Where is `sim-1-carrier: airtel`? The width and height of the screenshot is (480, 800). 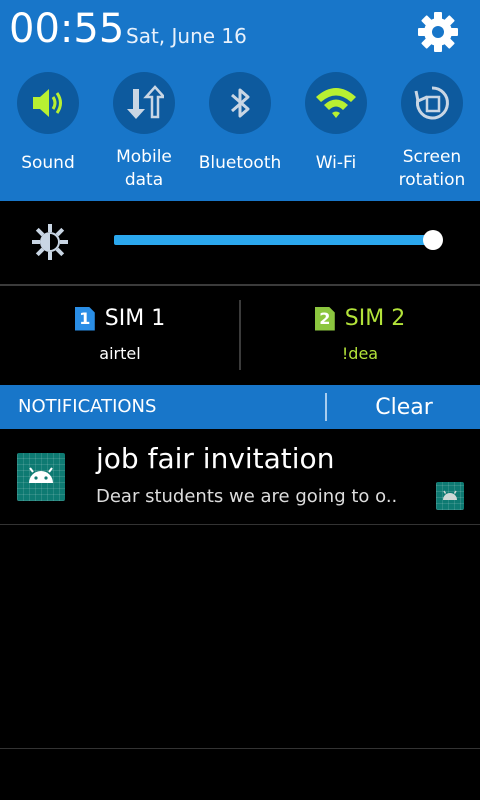
sim-1-carrier: airtel is located at coordinates (120, 353).